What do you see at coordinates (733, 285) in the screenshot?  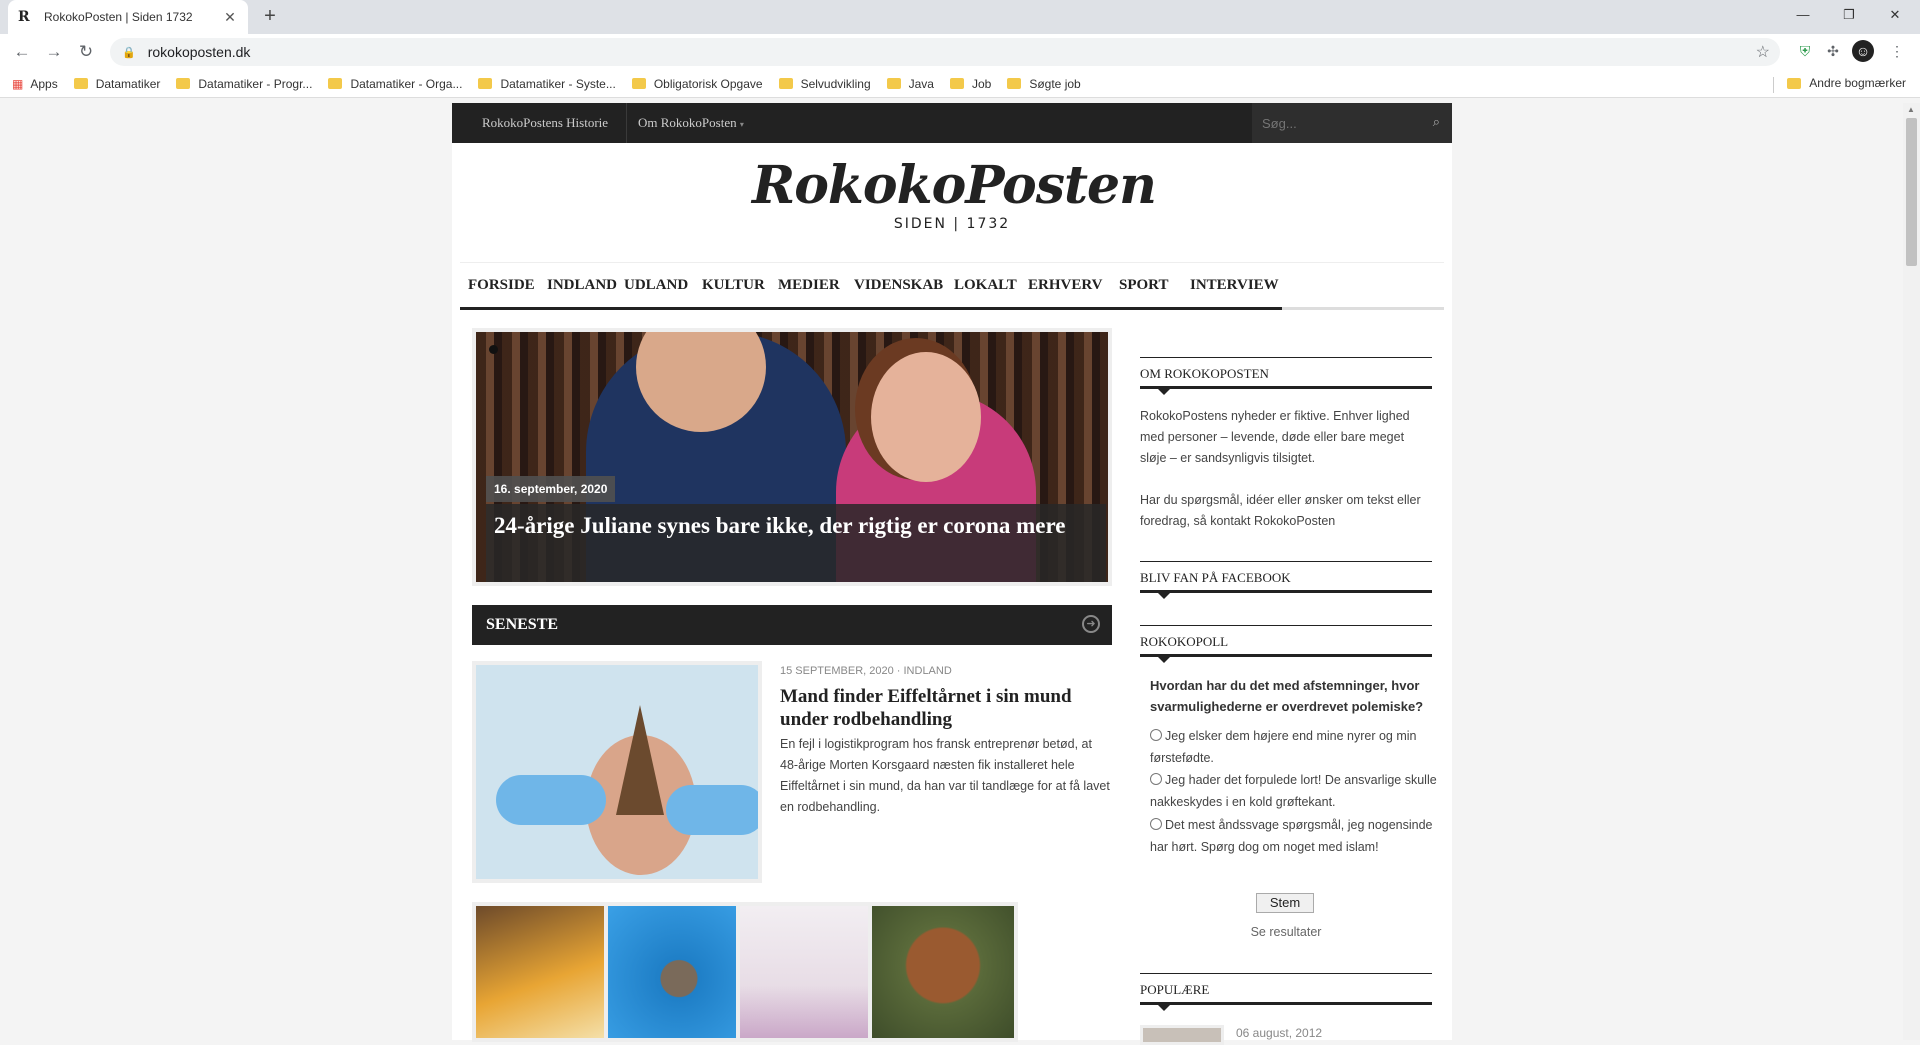 I see `nav-item-kultur: KULTUR` at bounding box center [733, 285].